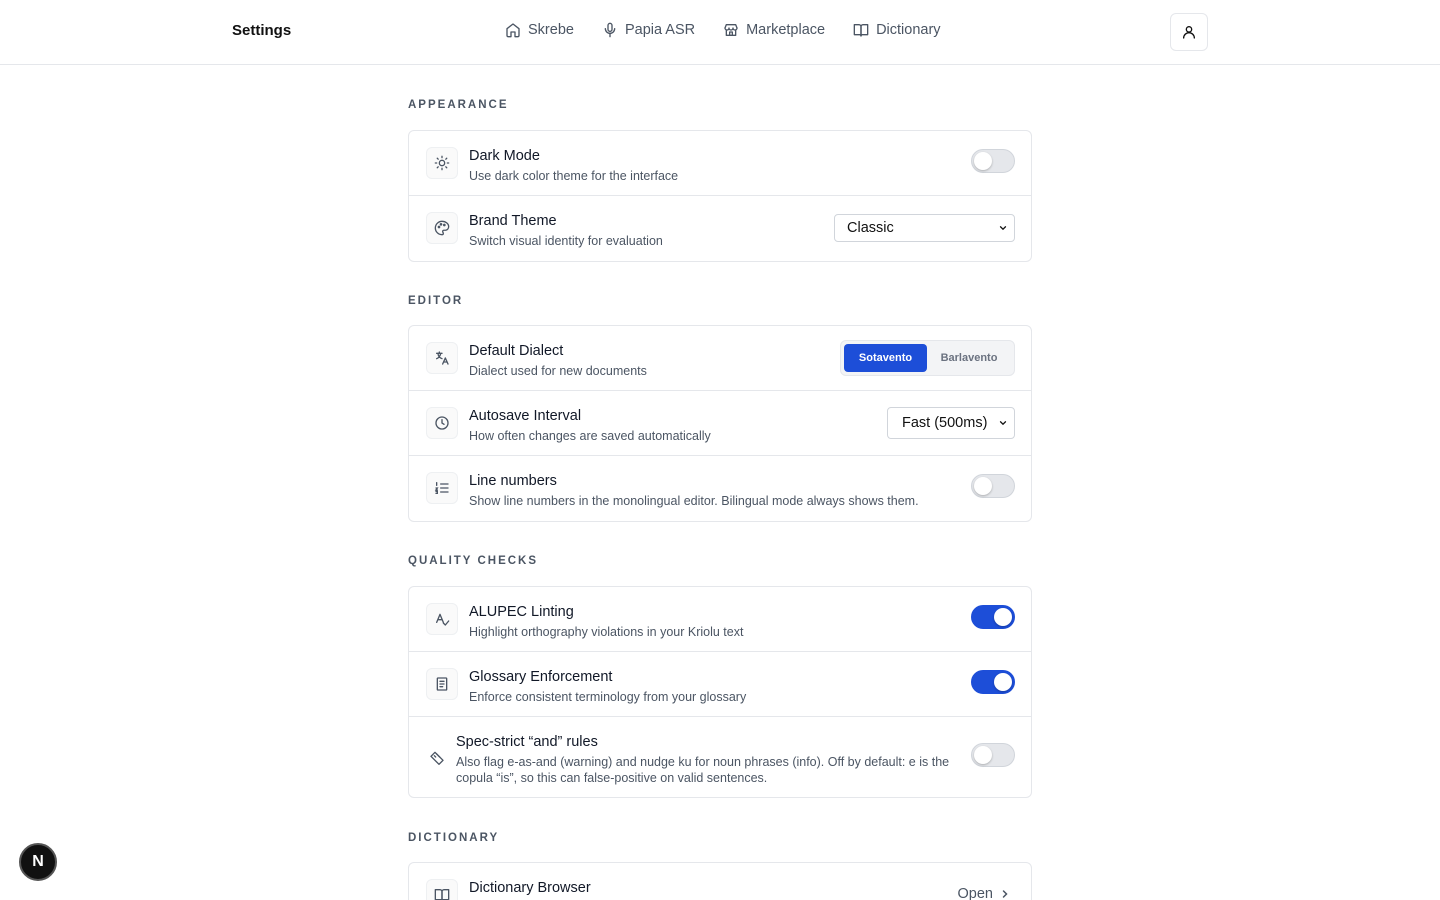  What do you see at coordinates (513, 221) in the screenshot?
I see `setting-title: Brand Theme` at bounding box center [513, 221].